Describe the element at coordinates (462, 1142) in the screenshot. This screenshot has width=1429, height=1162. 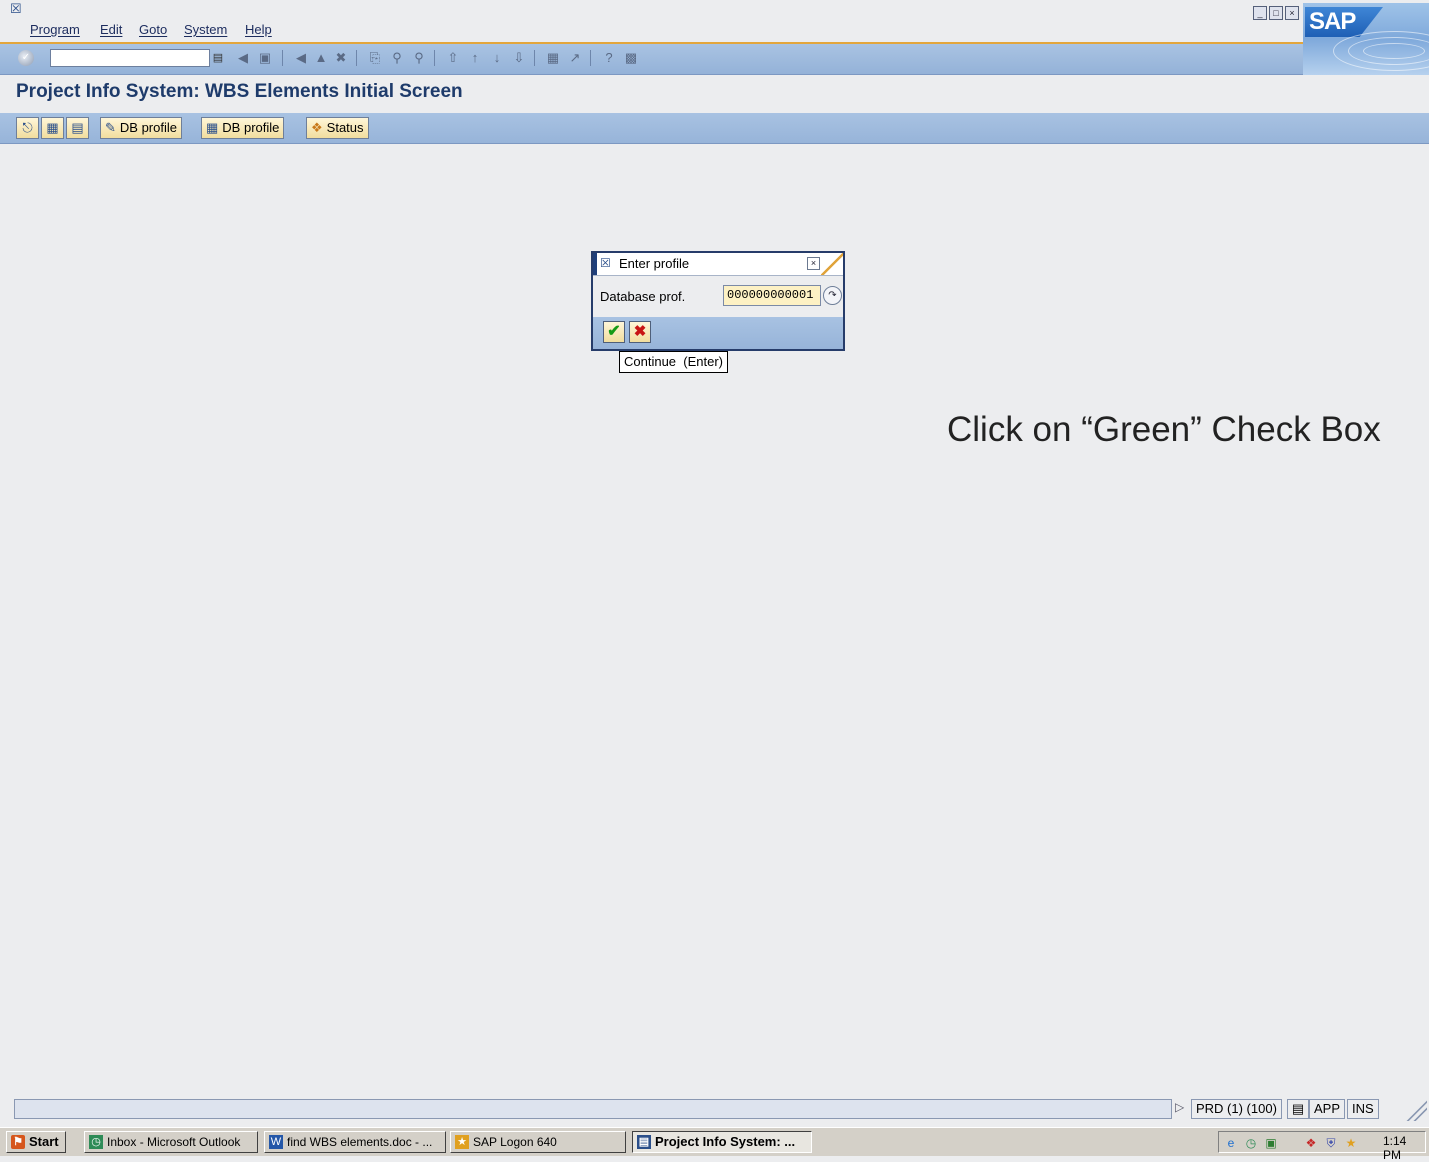
I see `sap-logon-icon: ★` at that location.